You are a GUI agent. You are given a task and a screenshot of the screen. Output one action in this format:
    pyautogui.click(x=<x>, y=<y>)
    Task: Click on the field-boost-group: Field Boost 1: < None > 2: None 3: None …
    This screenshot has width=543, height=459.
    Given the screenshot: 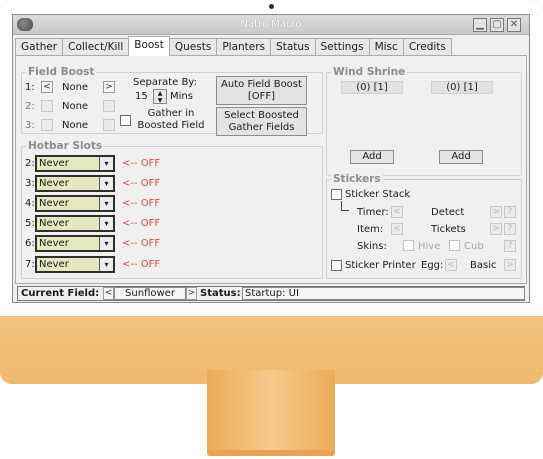 What is the action you would take?
    pyautogui.click(x=172, y=101)
    